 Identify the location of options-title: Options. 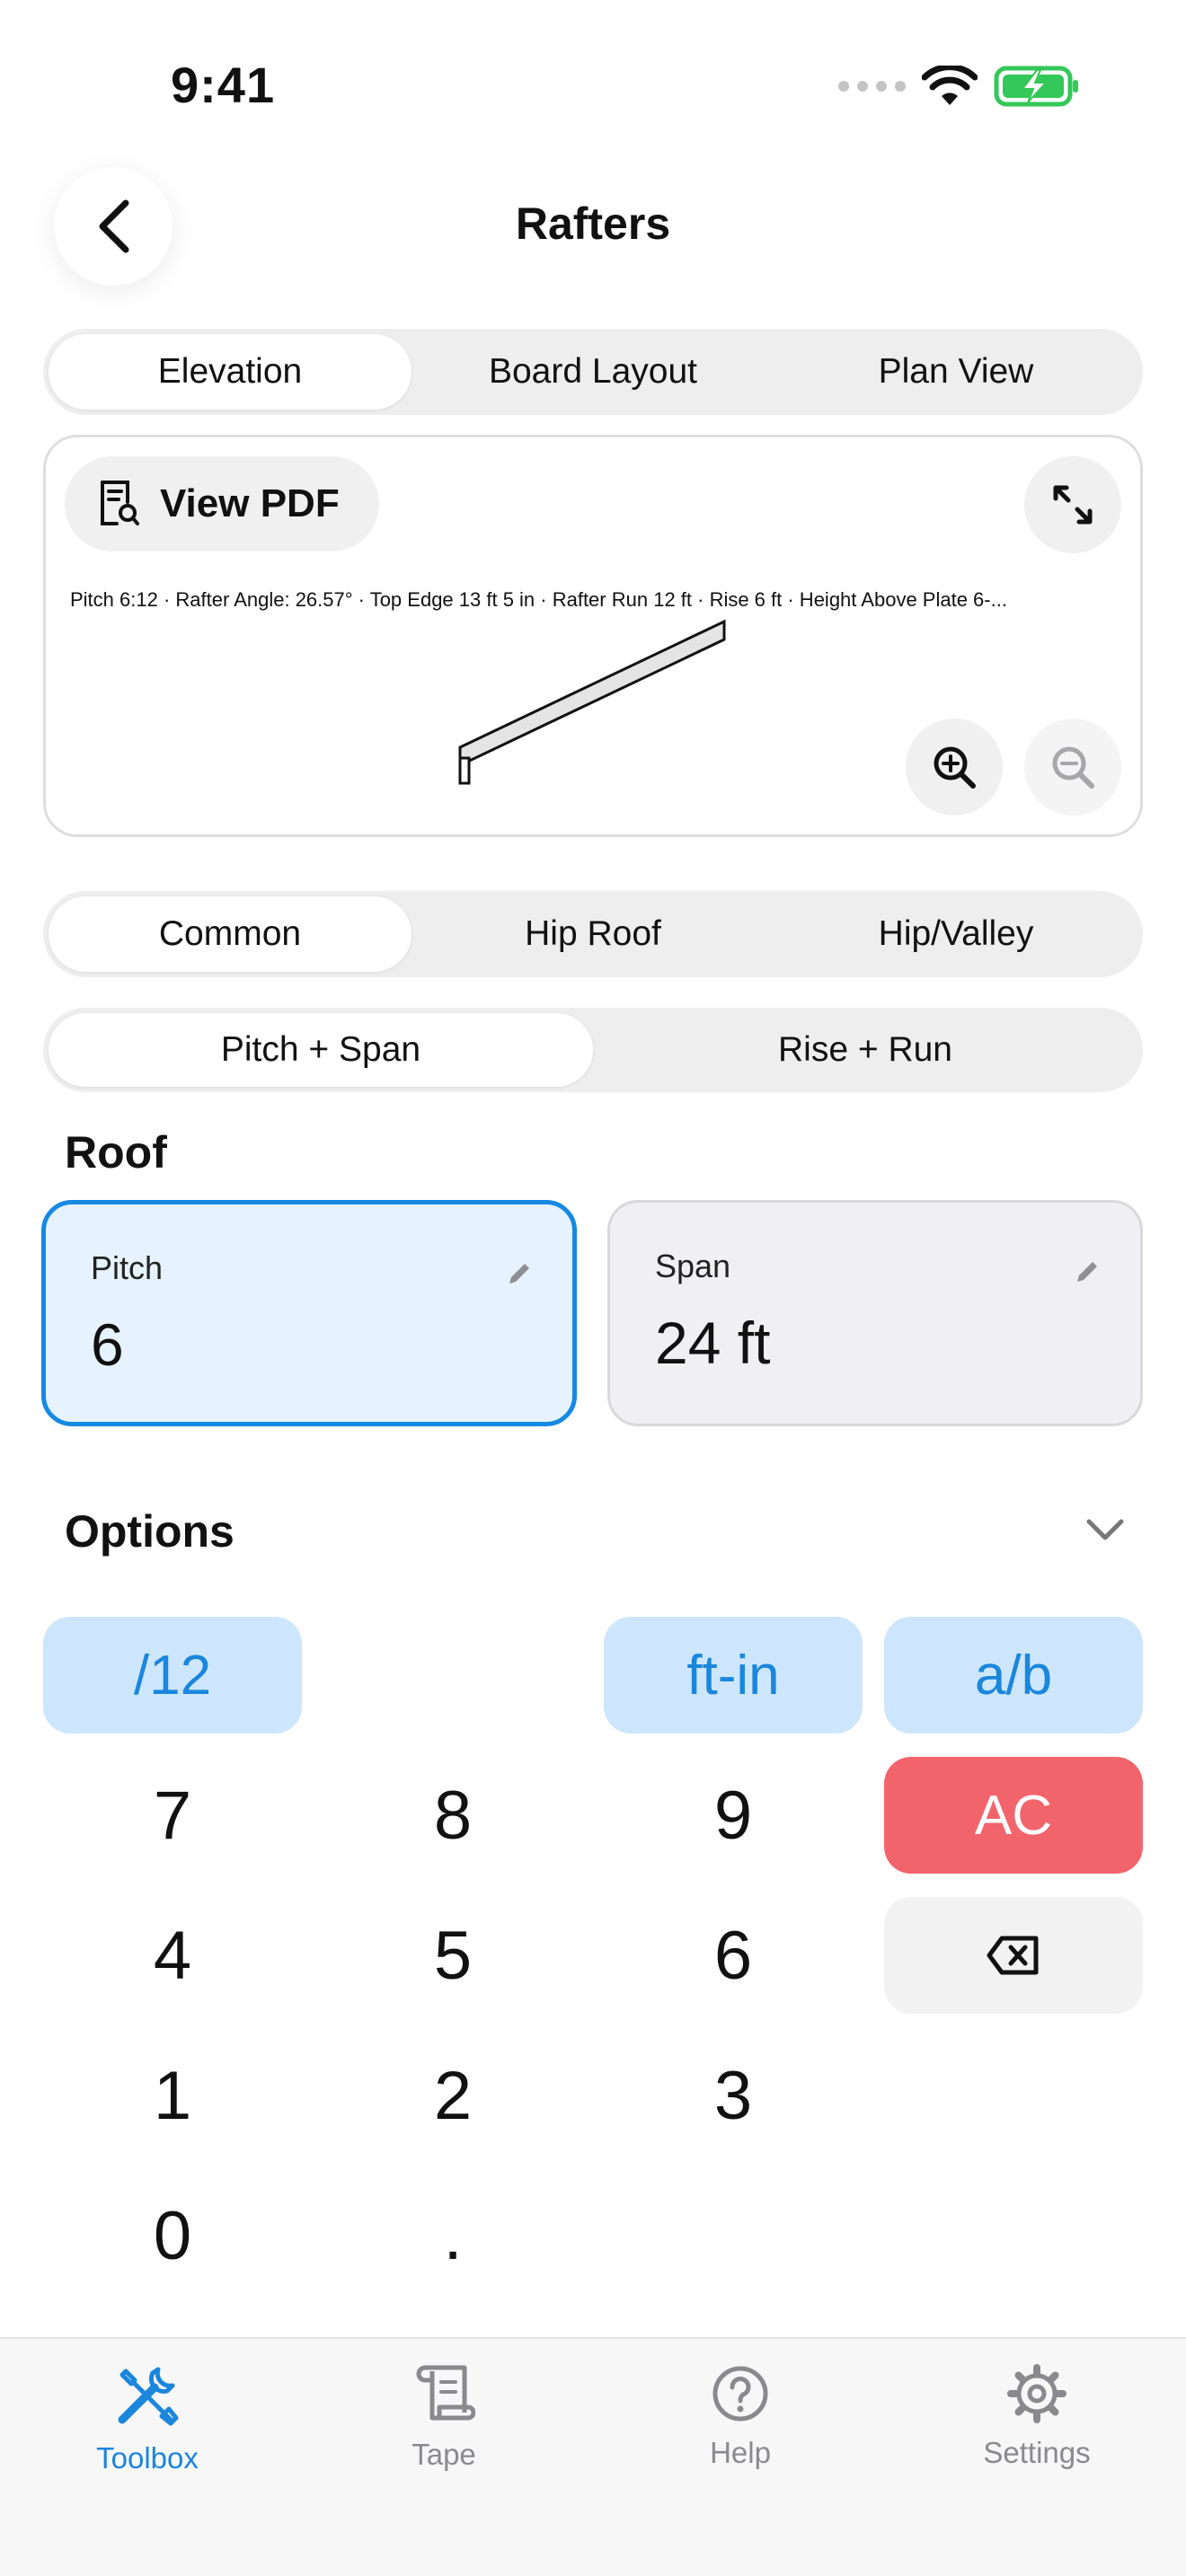
(150, 1531).